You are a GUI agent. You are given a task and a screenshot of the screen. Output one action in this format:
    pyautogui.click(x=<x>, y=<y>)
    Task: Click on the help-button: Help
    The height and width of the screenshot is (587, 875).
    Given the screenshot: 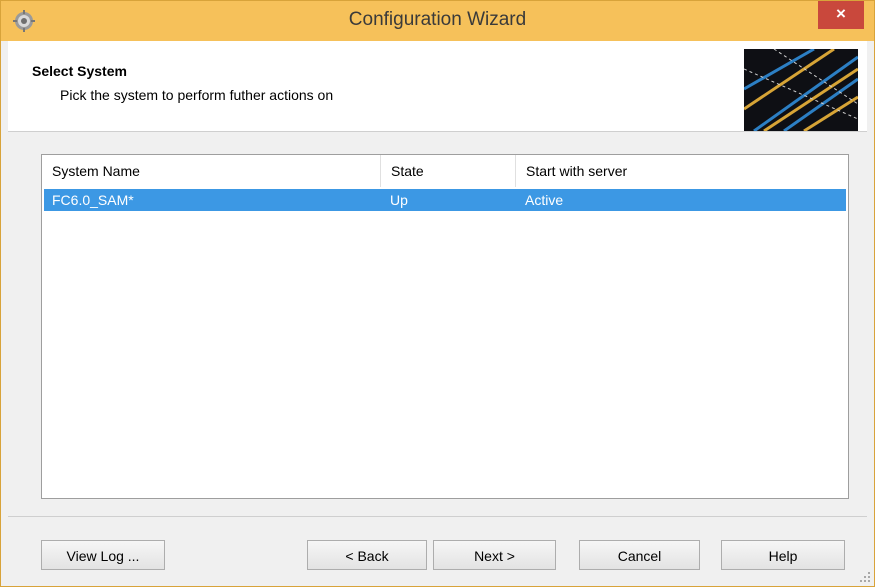 What is the action you would take?
    pyautogui.click(x=783, y=555)
    